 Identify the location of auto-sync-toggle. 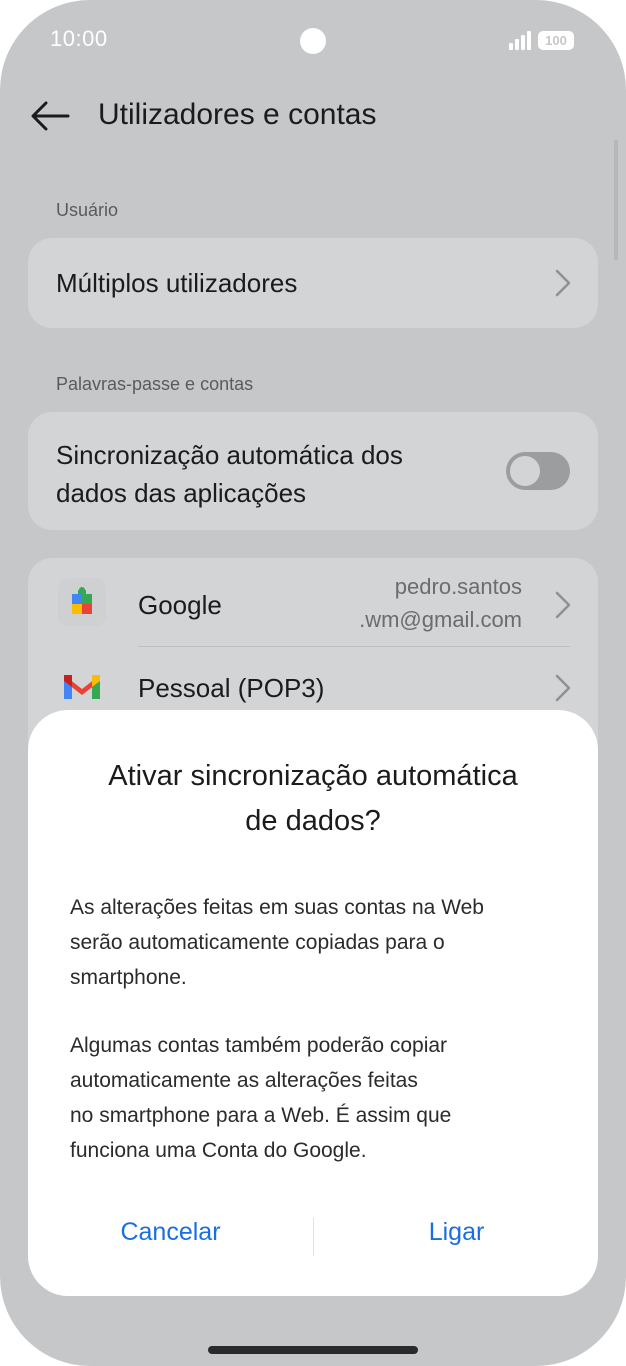
(538, 471).